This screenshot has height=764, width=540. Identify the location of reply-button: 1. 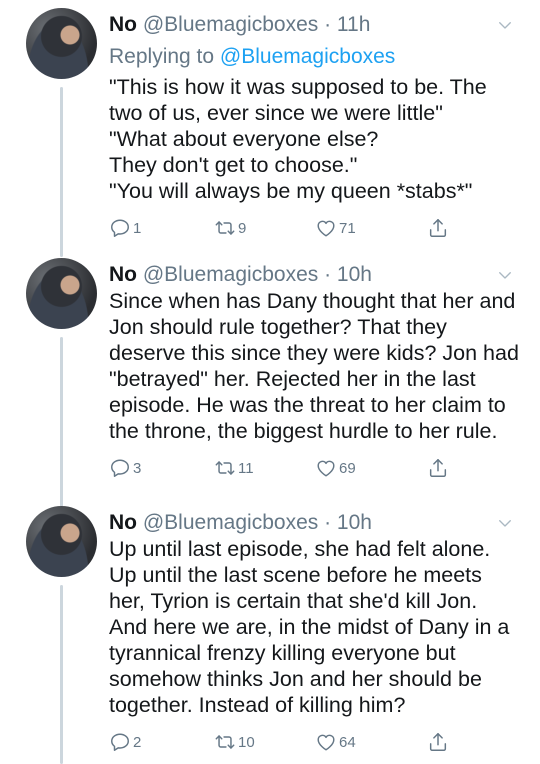
(125, 228).